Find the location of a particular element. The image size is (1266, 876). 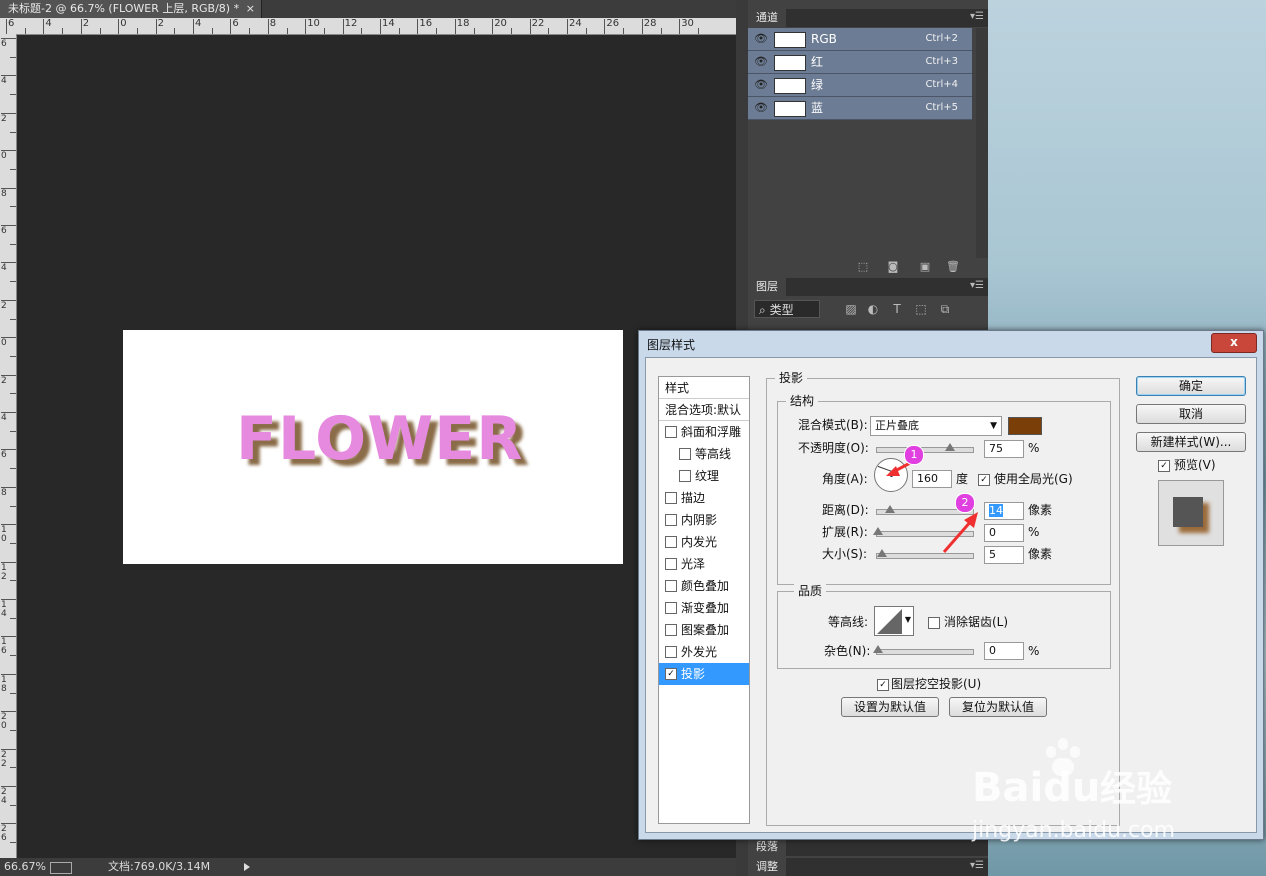

channel-row-rgb: 👁 RGB Ctrl+2 is located at coordinates (860, 39).